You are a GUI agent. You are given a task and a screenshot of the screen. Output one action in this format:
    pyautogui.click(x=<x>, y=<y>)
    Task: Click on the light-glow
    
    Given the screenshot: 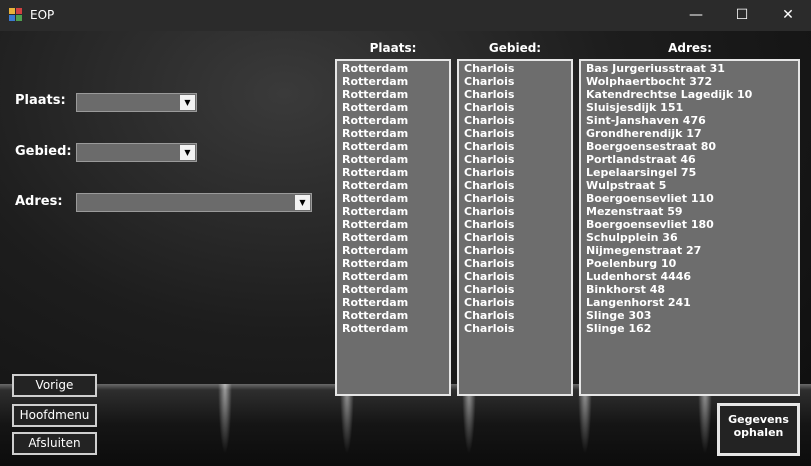 What is the action you would take?
    pyautogui.click(x=225, y=419)
    